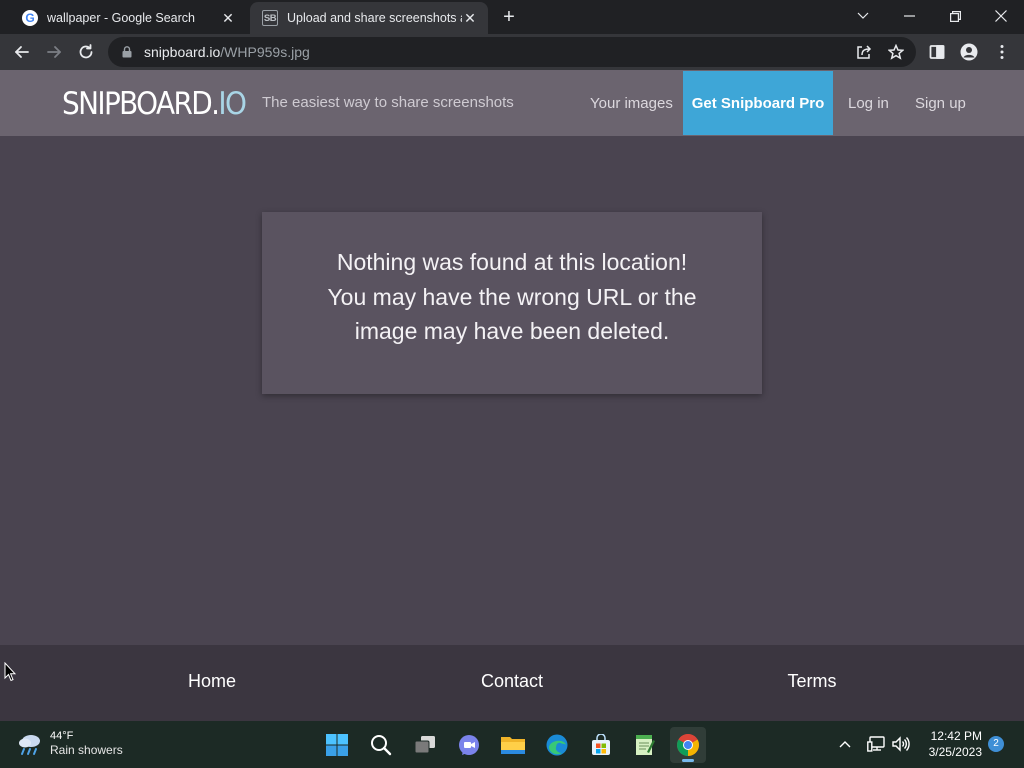 The image size is (1024, 768). Describe the element at coordinates (121, 18) in the screenshot. I see `tab-title: wallpaper - Google Search` at that location.